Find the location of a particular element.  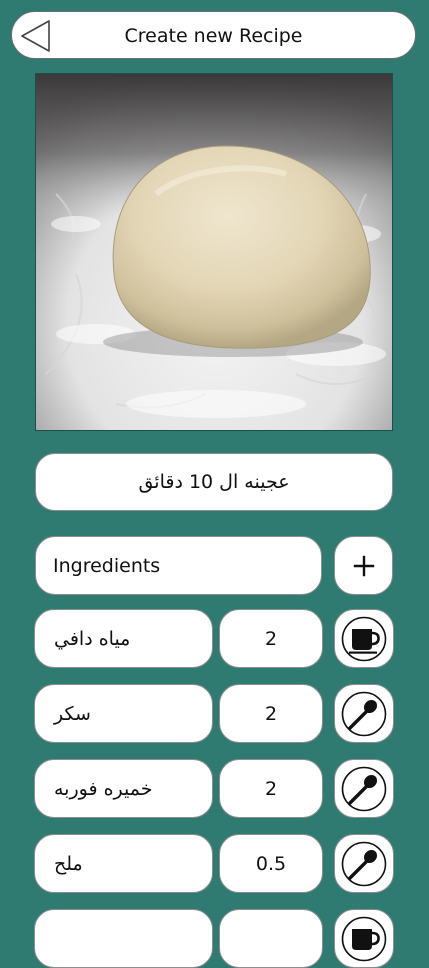

ingredient-name-text: سكر is located at coordinates (72, 713).